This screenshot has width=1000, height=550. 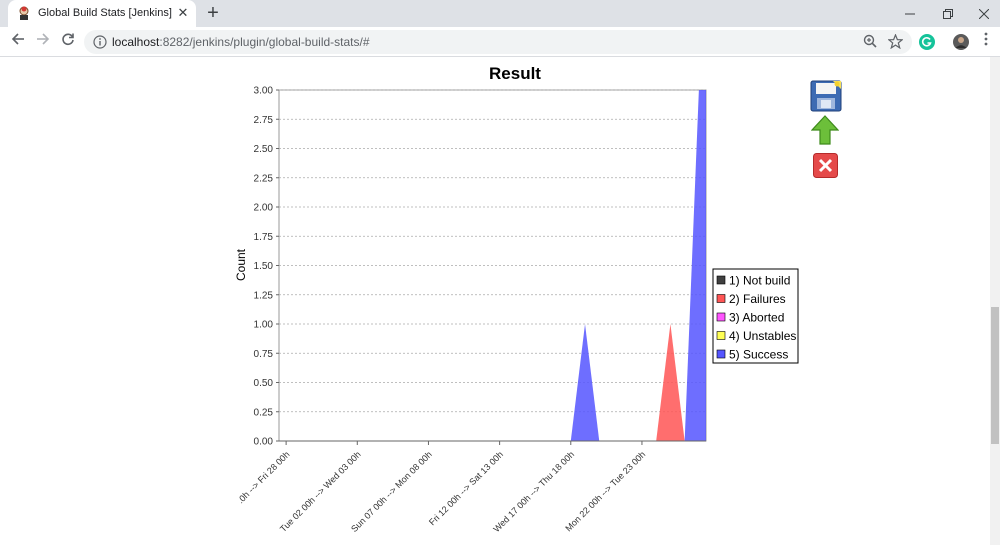 What do you see at coordinates (500, 13) in the screenshot?
I see `tab-strip: Global Build Stats [Jenkins] ✕ +` at bounding box center [500, 13].